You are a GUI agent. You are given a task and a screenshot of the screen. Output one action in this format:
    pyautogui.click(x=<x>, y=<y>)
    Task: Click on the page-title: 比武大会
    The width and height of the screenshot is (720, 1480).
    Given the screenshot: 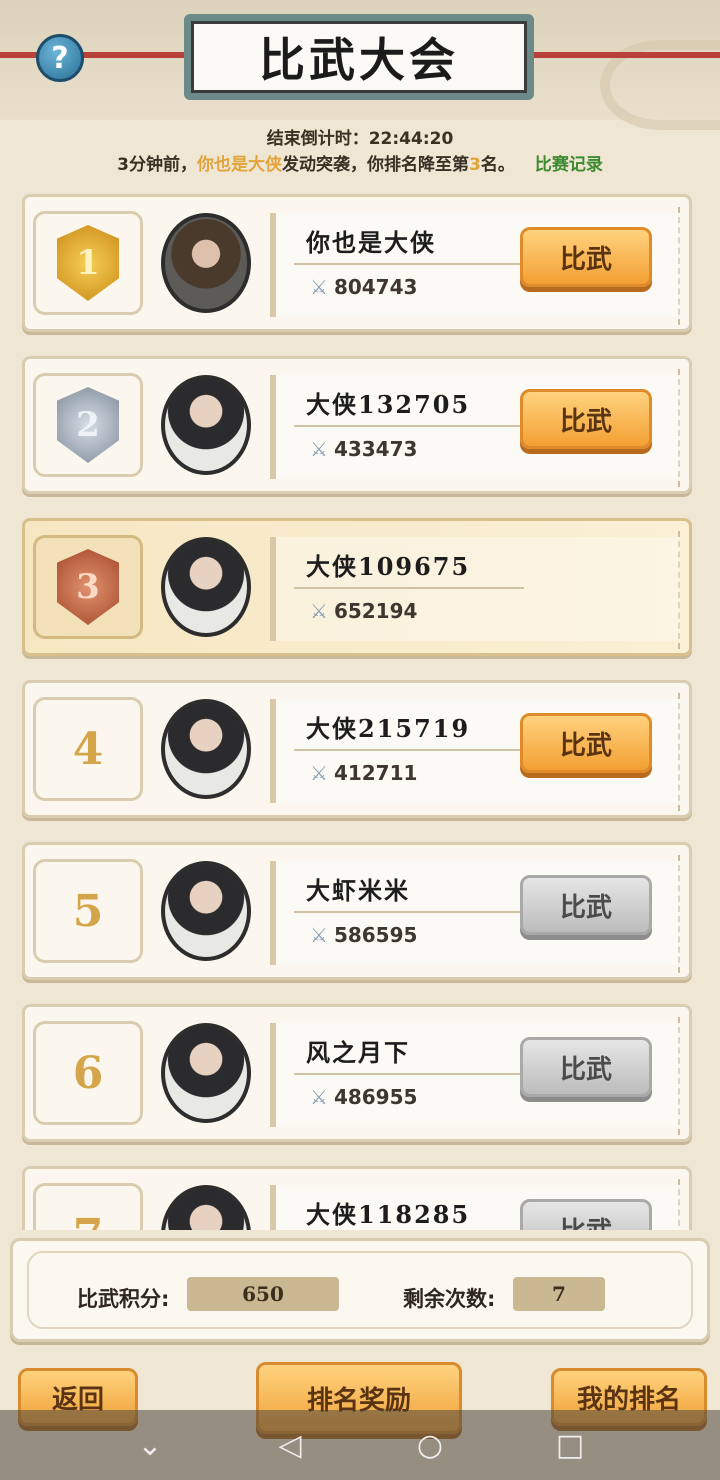 What is the action you would take?
    pyautogui.click(x=359, y=60)
    